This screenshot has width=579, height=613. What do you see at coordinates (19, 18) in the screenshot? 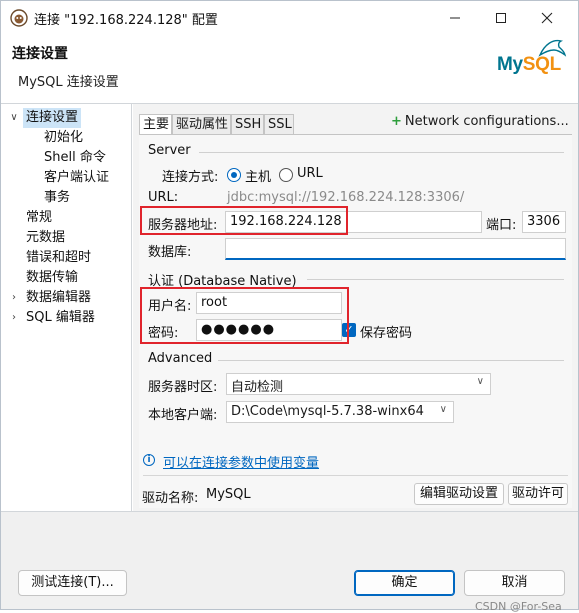
I see `dbeaver-app-icon` at bounding box center [19, 18].